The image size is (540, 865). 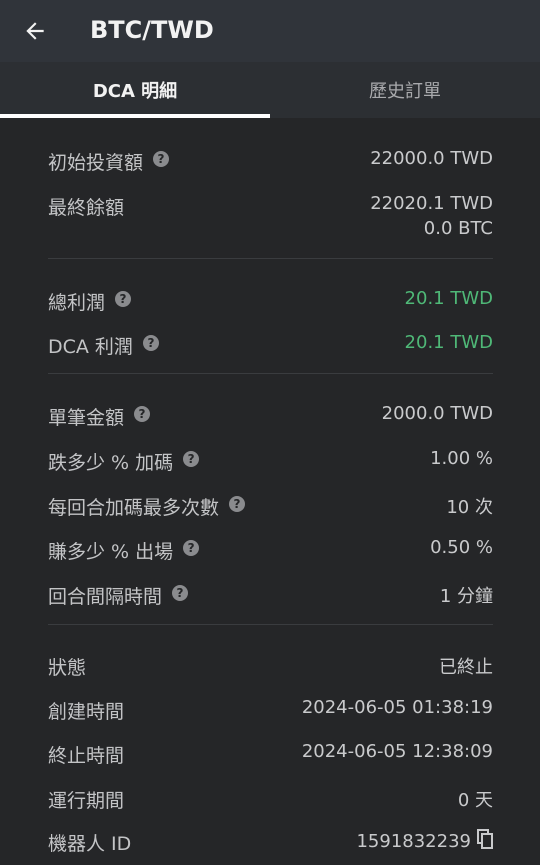 I want to click on bot-id-value: 1591832239, so click(x=413, y=841).